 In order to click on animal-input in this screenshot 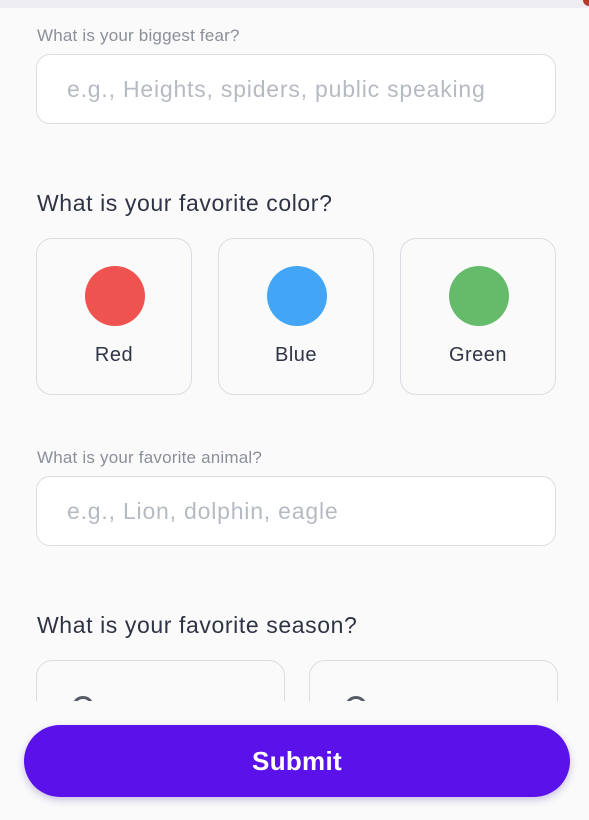, I will do `click(296, 511)`.